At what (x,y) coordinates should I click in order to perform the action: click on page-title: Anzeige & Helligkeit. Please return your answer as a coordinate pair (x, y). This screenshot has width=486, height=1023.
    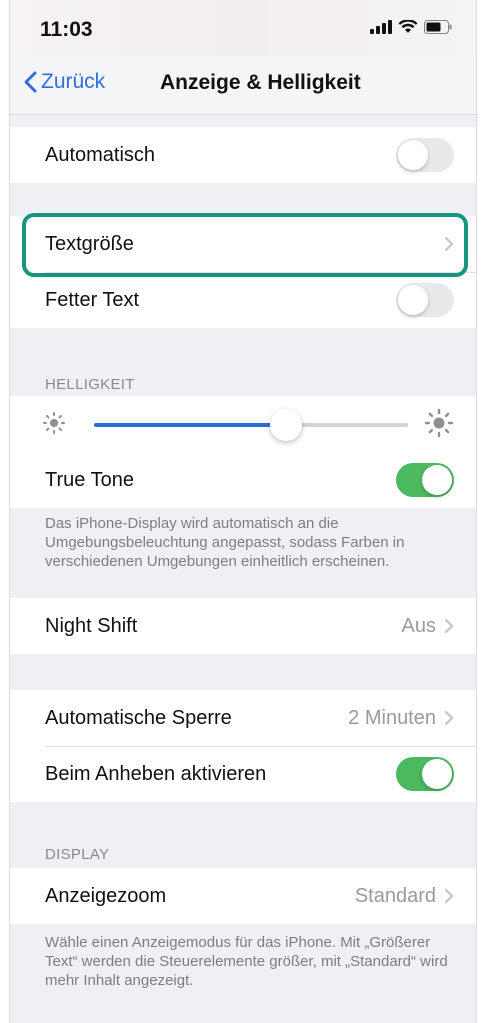
    Looking at the image, I should click on (260, 82).